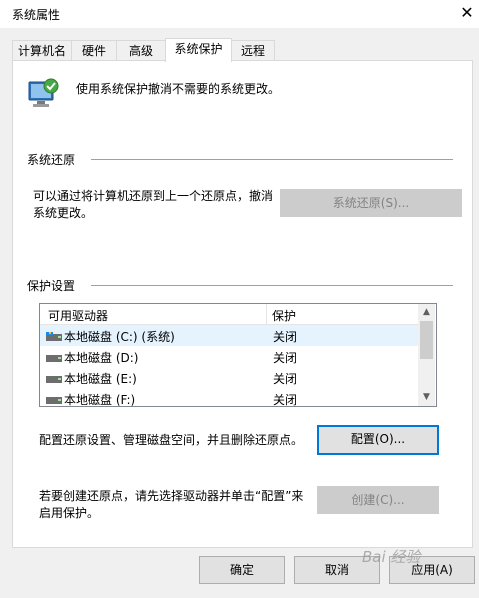  Describe the element at coordinates (51, 160) in the screenshot. I see `system-restore-section-title: 系统还原` at that location.